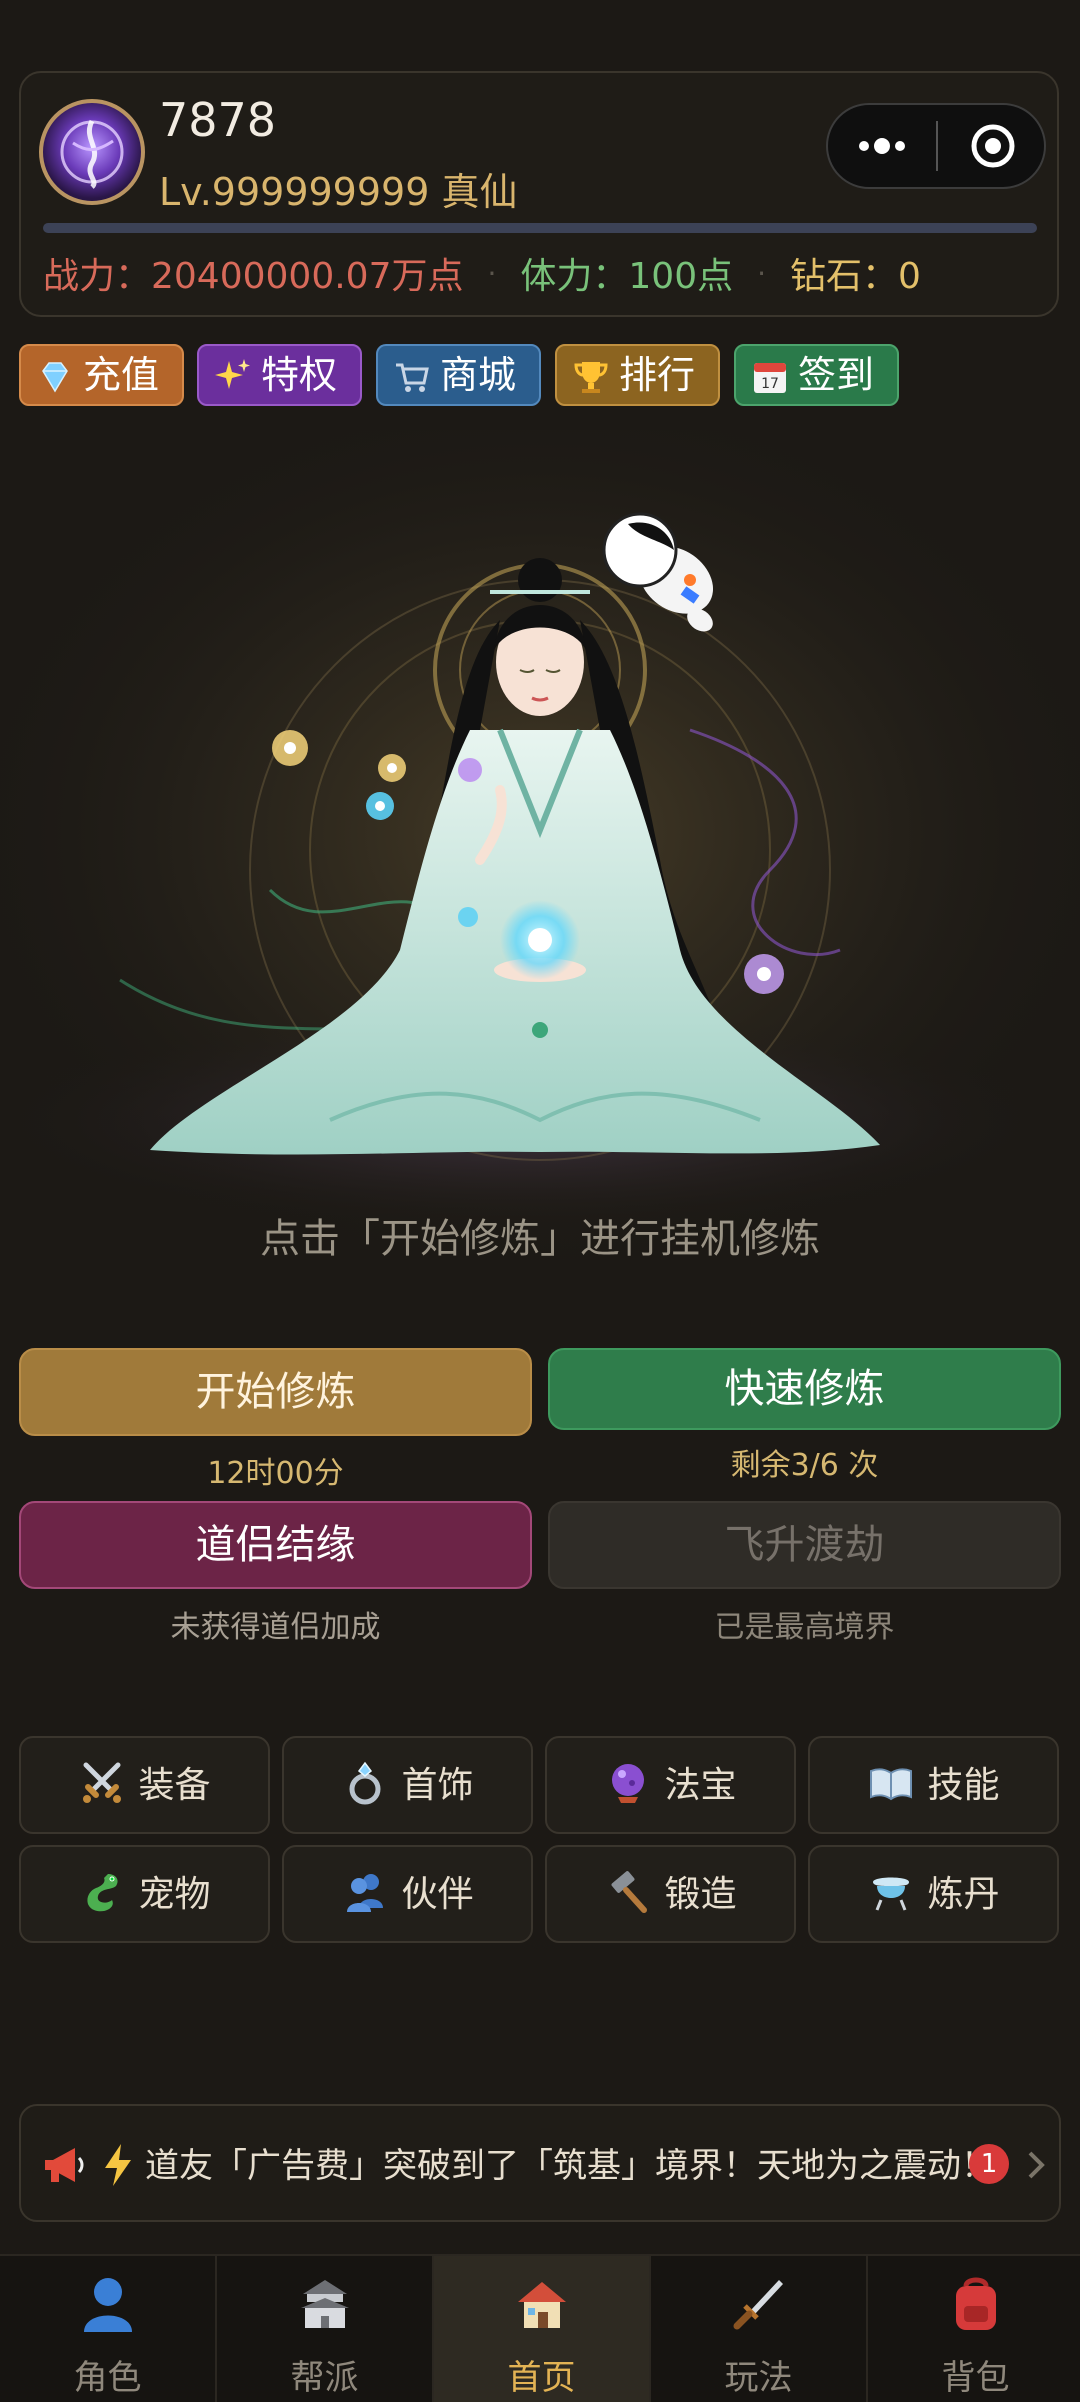 The width and height of the screenshot is (1080, 2402). Describe the element at coordinates (758, 2305) in the screenshot. I see `dagger-icon` at that location.